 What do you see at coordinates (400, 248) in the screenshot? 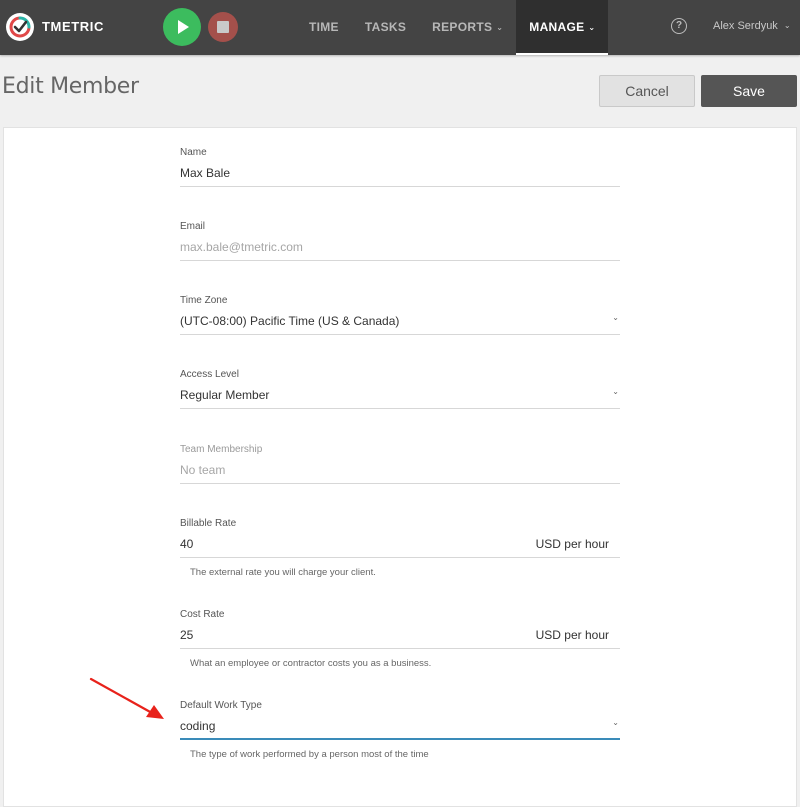
I see `email-input: max.bale@tmetric.com` at bounding box center [400, 248].